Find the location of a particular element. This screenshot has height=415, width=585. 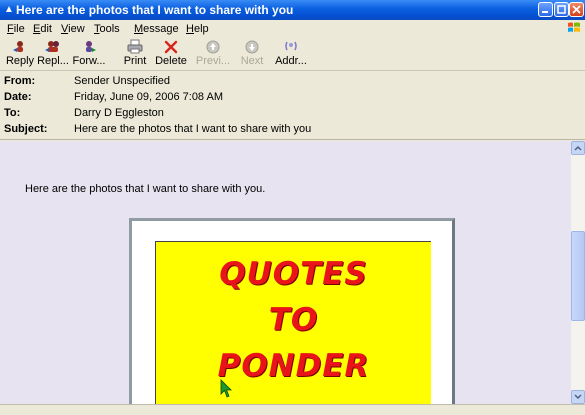

date-value: Friday, June 09, 2006 7:08 AM is located at coordinates (148, 97).